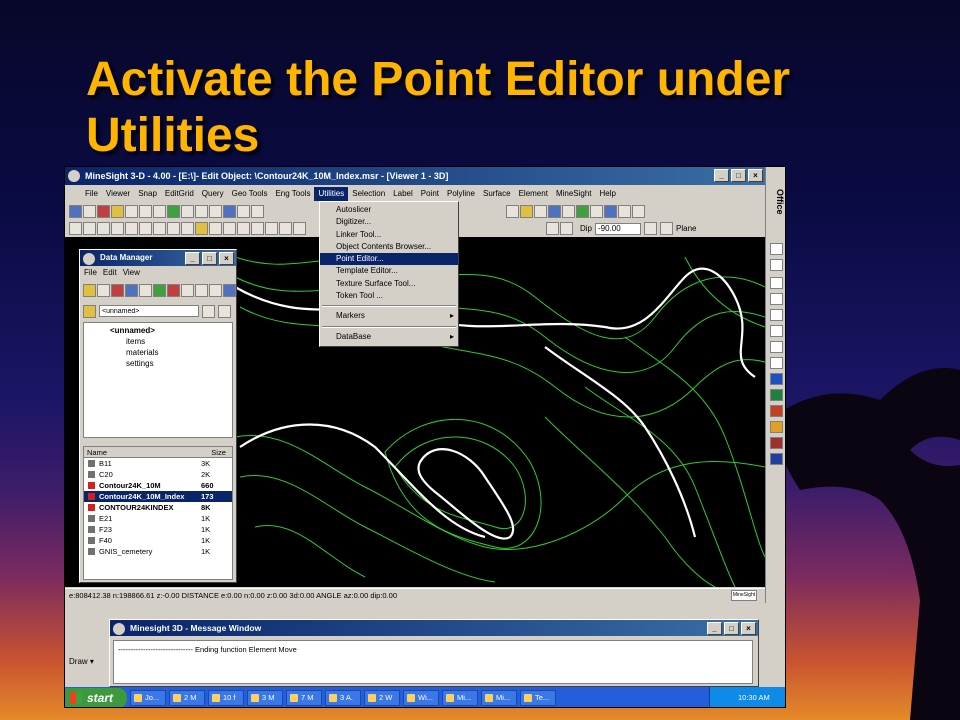 This screenshot has height=720, width=960. I want to click on menu-viewer: Viewer, so click(118, 194).